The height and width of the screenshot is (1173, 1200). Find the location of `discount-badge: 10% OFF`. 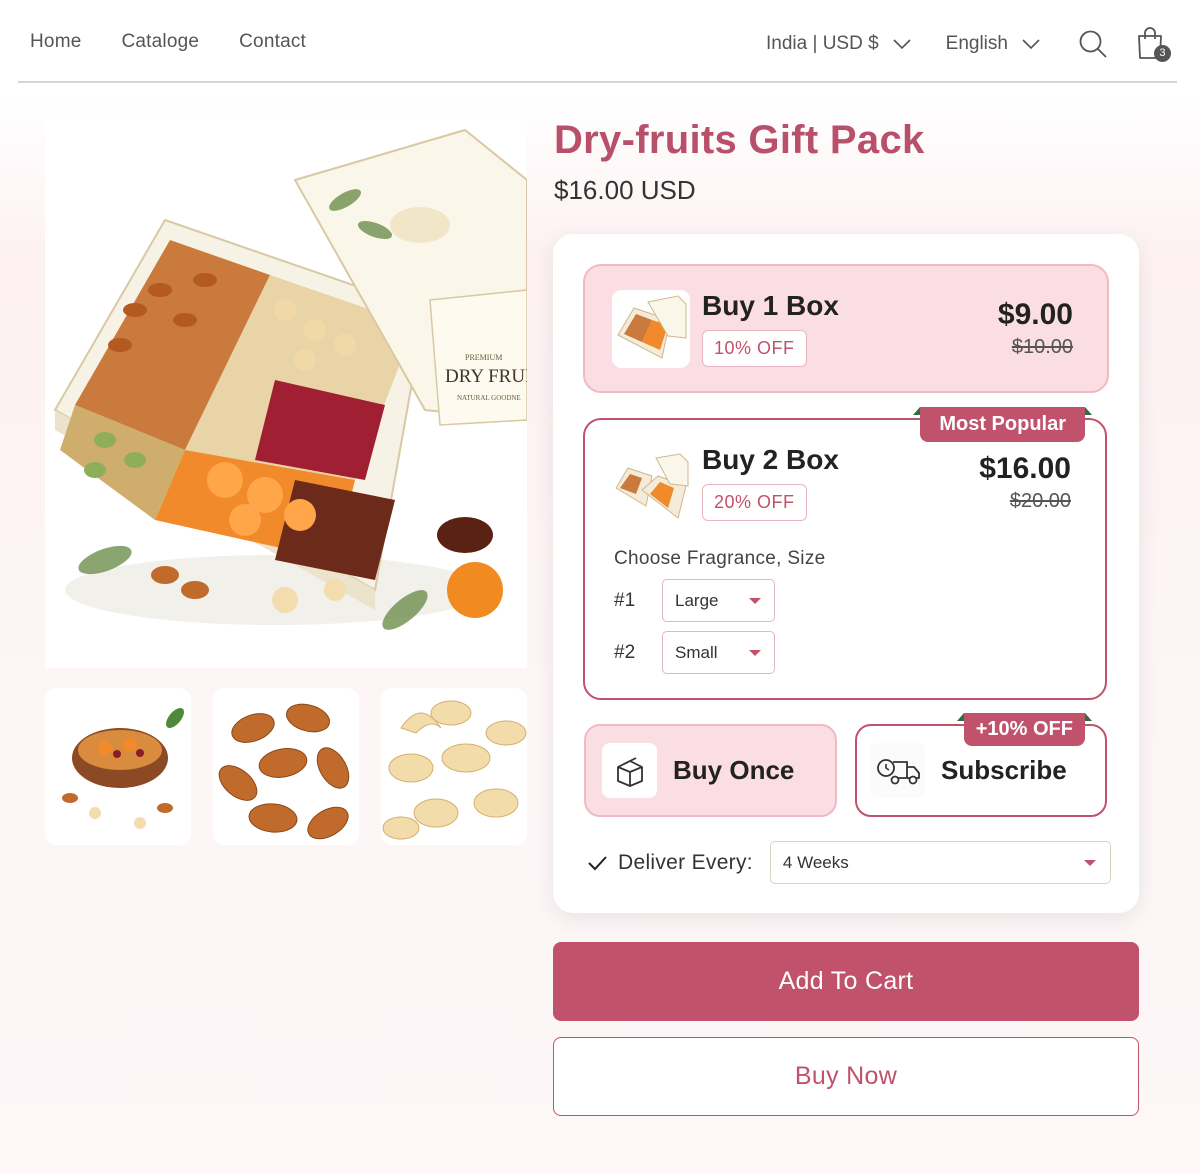

discount-badge: 10% OFF is located at coordinates (754, 348).